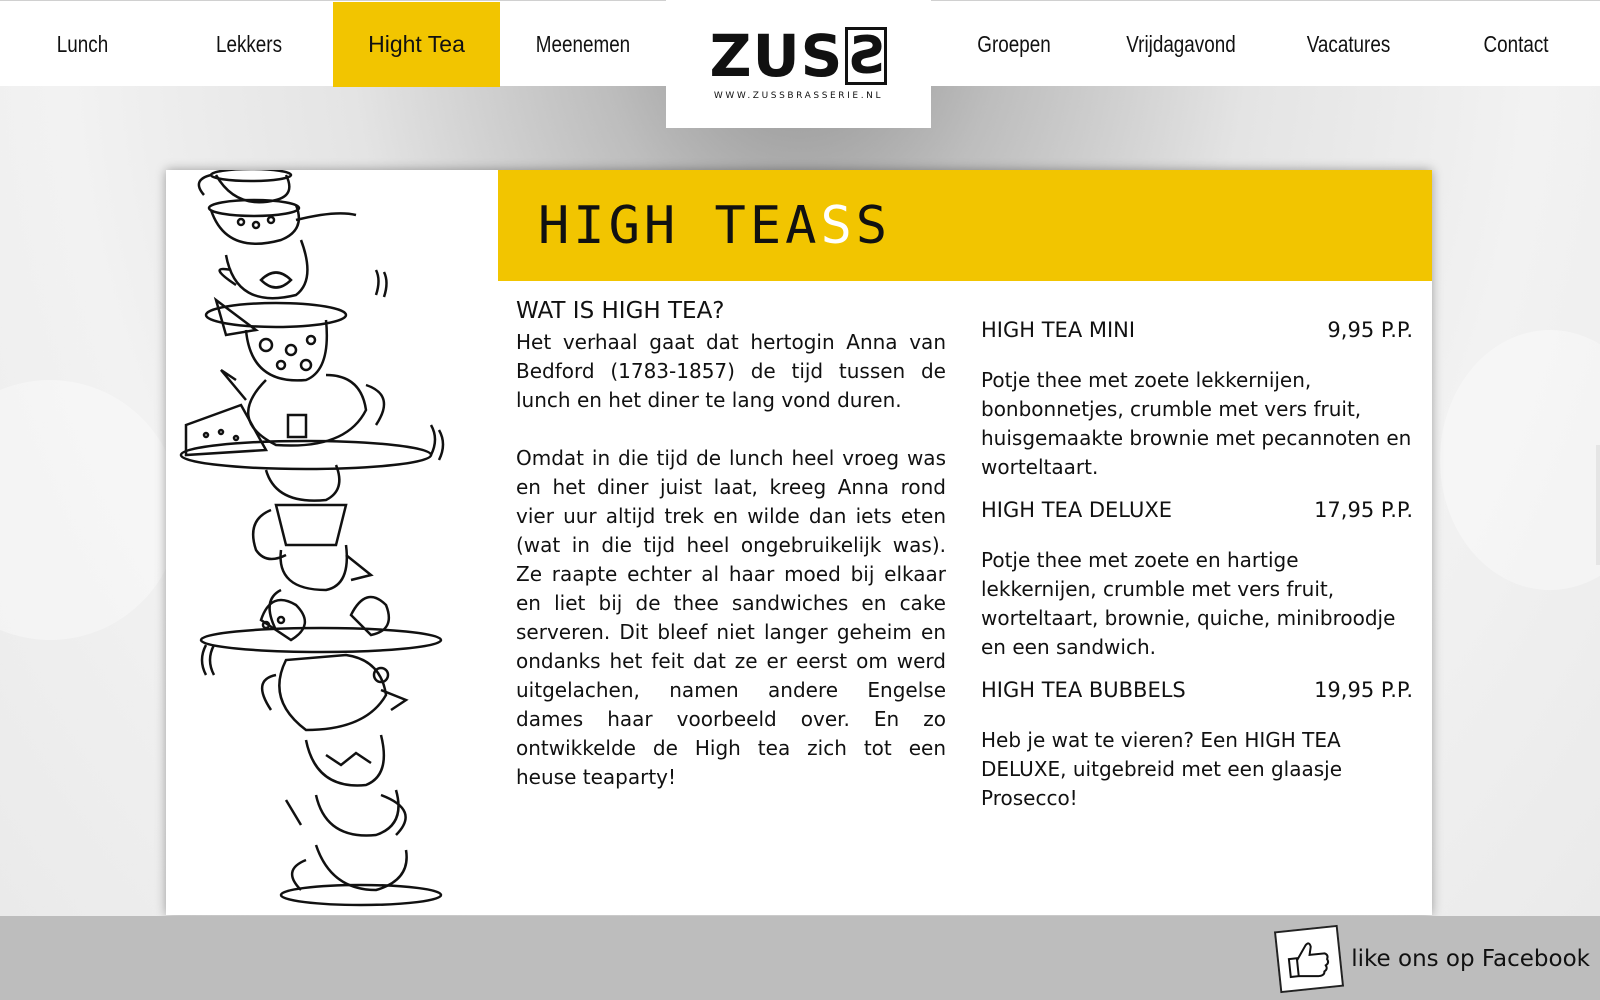  What do you see at coordinates (1470, 959) in the screenshot?
I see `facebook-like-label: like ons op Facebook` at bounding box center [1470, 959].